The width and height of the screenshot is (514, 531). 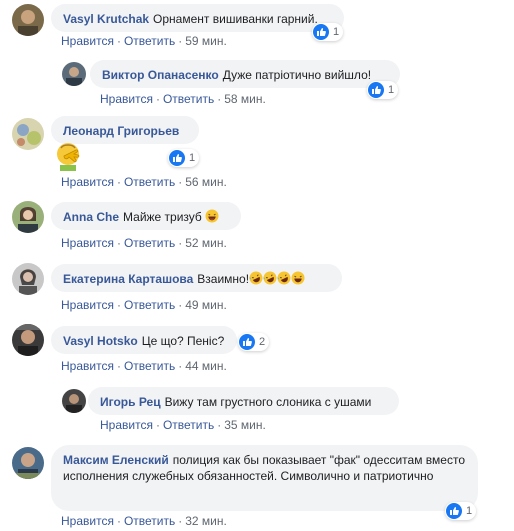 I want to click on comment-text: Це що? Пеніс?, so click(x=183, y=341).